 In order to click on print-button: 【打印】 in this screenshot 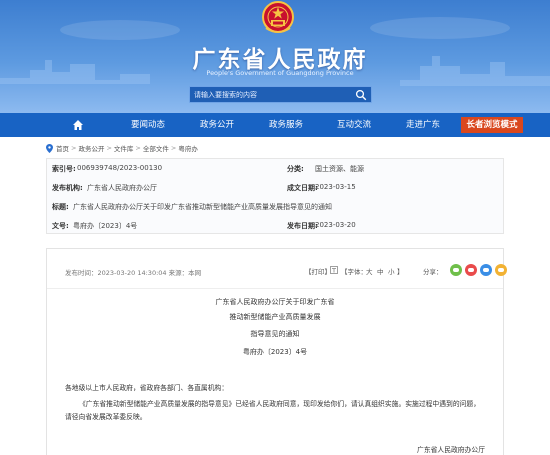, I will do `click(318, 271)`.